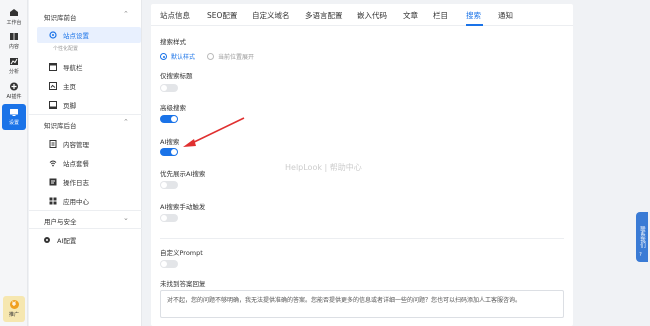 This screenshot has height=326, width=650. I want to click on annotation-arrow, so click(214, 132).